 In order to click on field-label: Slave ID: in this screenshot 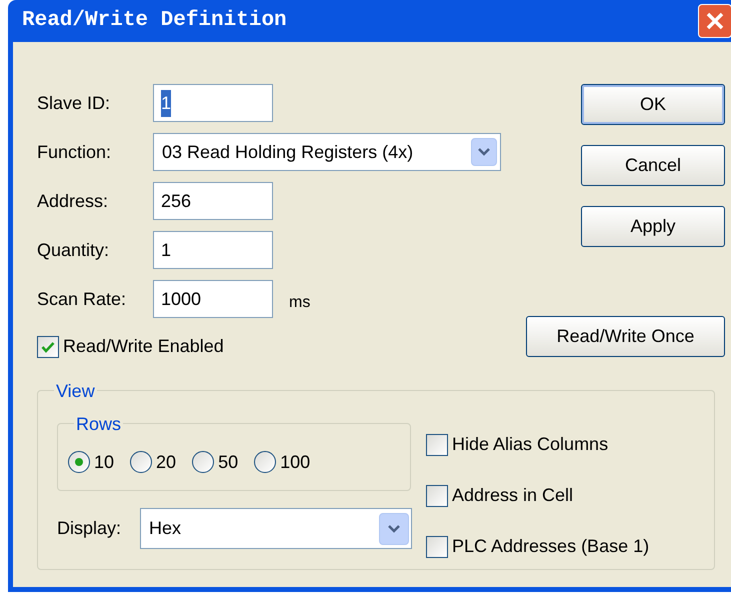, I will do `click(74, 103)`.